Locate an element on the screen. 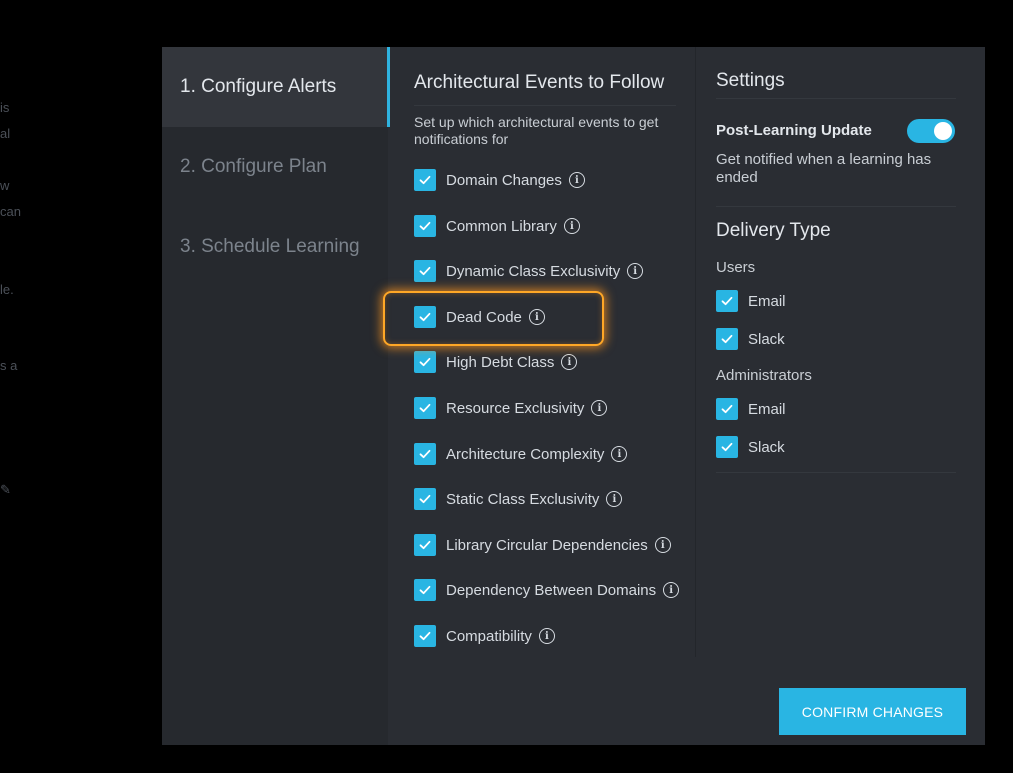 The width and height of the screenshot is (1013, 773). event-item: Dead Code i is located at coordinates (479, 317).